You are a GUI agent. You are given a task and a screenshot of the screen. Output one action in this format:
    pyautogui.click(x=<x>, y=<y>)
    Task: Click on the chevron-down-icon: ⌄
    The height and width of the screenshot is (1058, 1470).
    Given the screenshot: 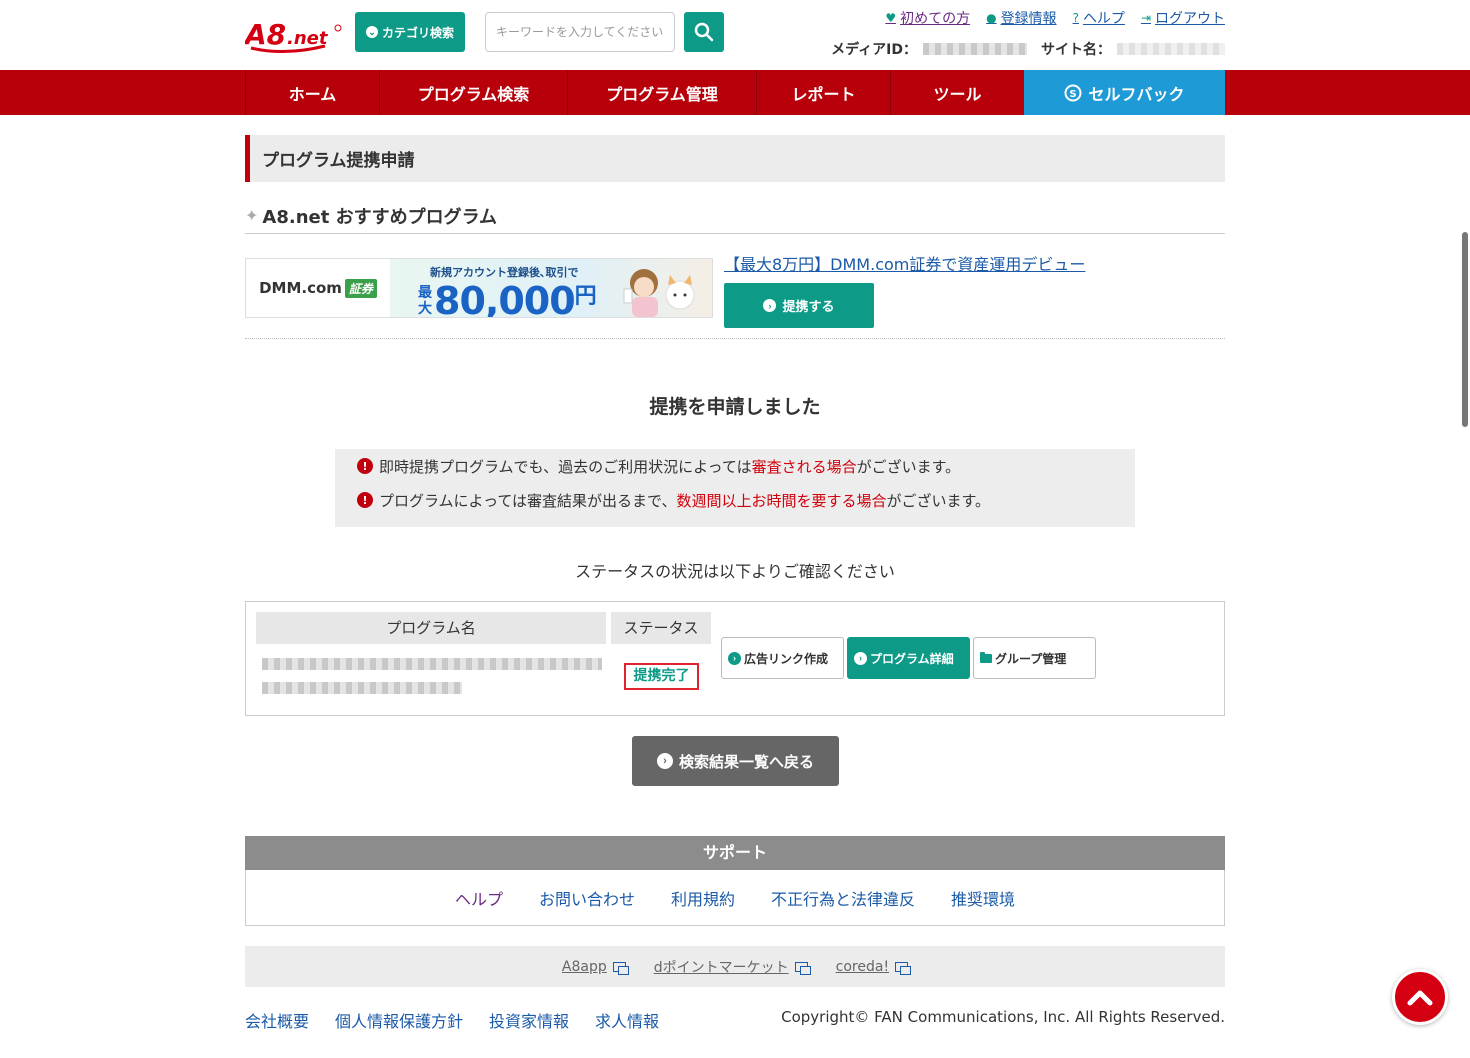 What is the action you would take?
    pyautogui.click(x=371, y=32)
    